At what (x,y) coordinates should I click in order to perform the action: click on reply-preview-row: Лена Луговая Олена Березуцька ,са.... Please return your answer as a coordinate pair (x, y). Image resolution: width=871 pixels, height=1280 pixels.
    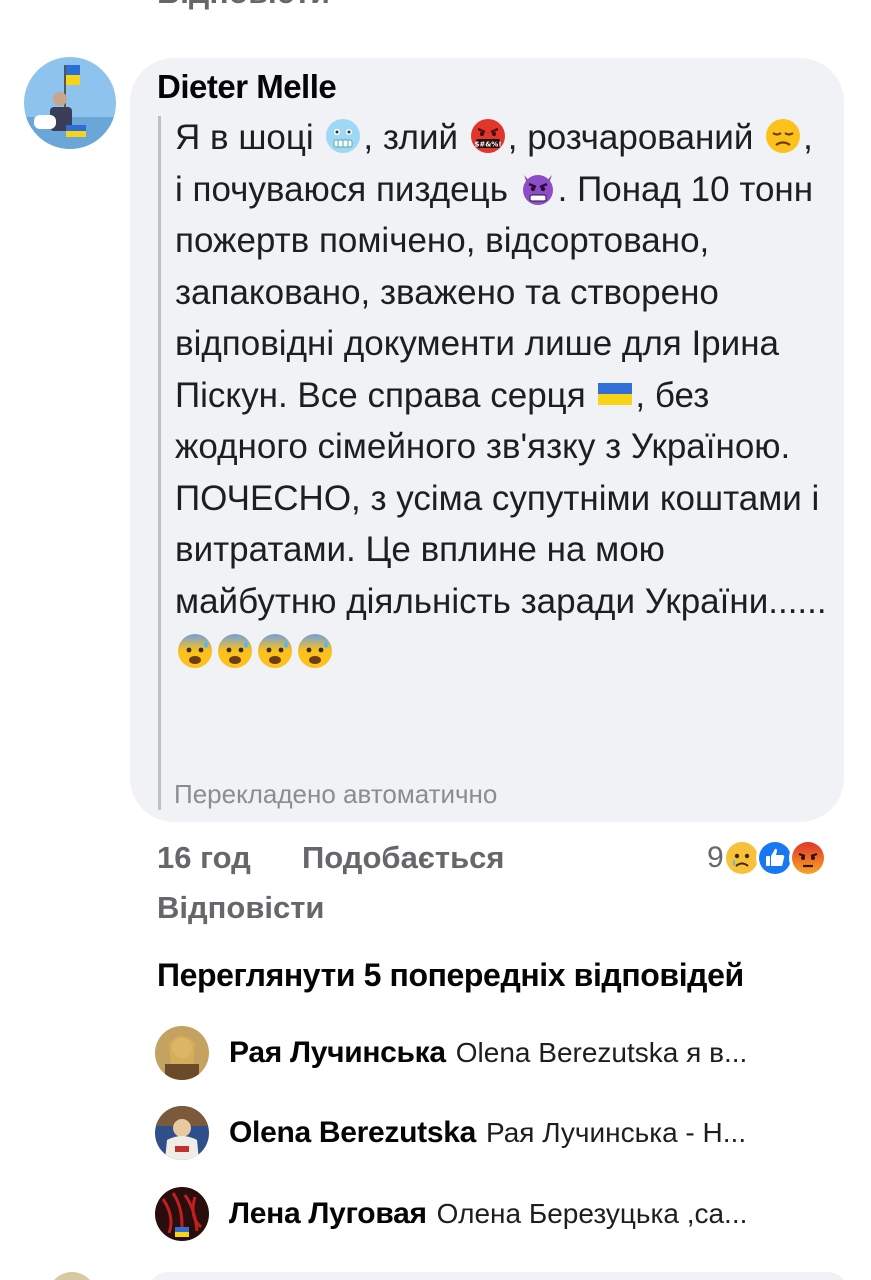
    Looking at the image, I should click on (505, 1214).